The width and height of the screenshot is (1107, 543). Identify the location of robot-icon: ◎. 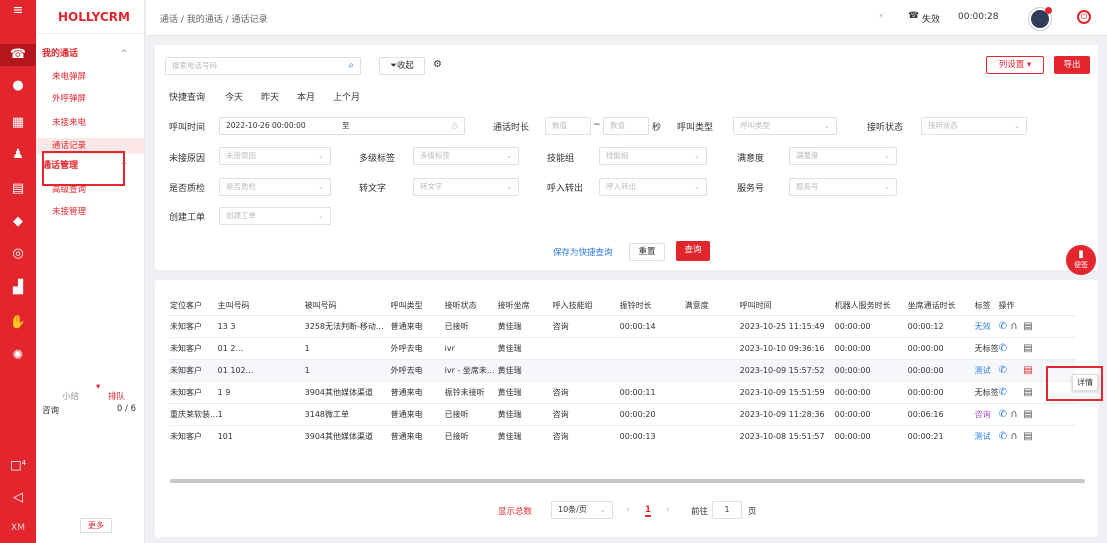
(18, 254).